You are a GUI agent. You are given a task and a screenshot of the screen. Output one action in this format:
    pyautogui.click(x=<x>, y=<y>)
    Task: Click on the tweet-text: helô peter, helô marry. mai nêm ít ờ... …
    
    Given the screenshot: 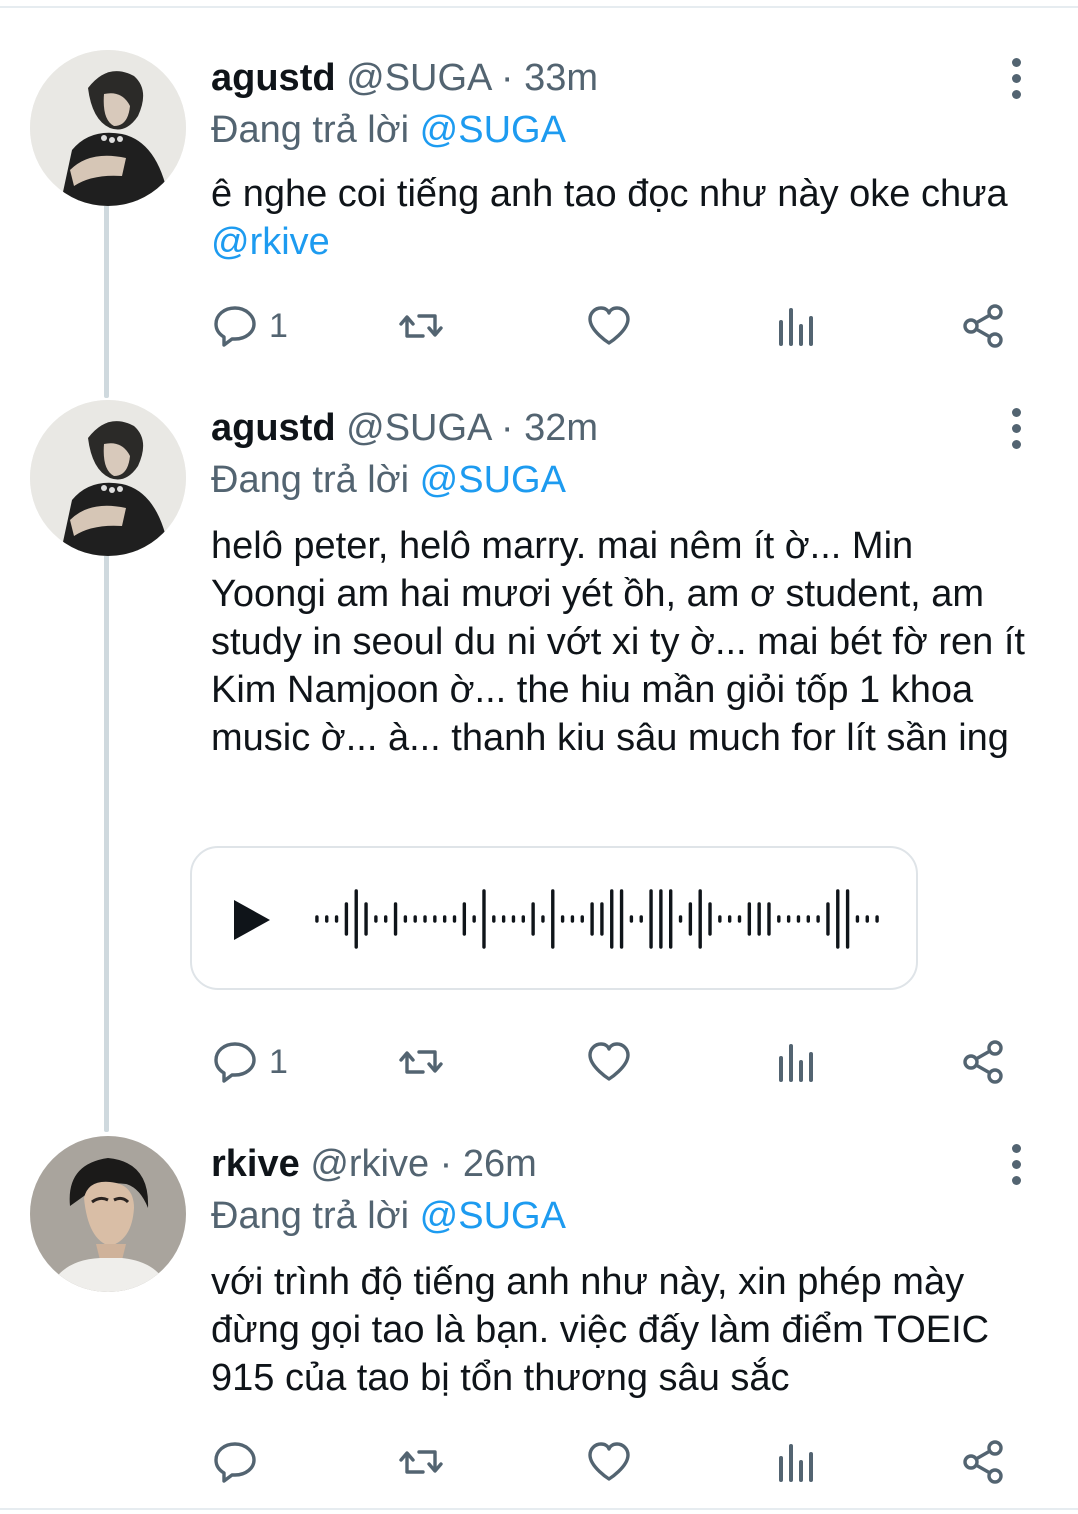 What is the action you would take?
    pyautogui.click(x=618, y=642)
    